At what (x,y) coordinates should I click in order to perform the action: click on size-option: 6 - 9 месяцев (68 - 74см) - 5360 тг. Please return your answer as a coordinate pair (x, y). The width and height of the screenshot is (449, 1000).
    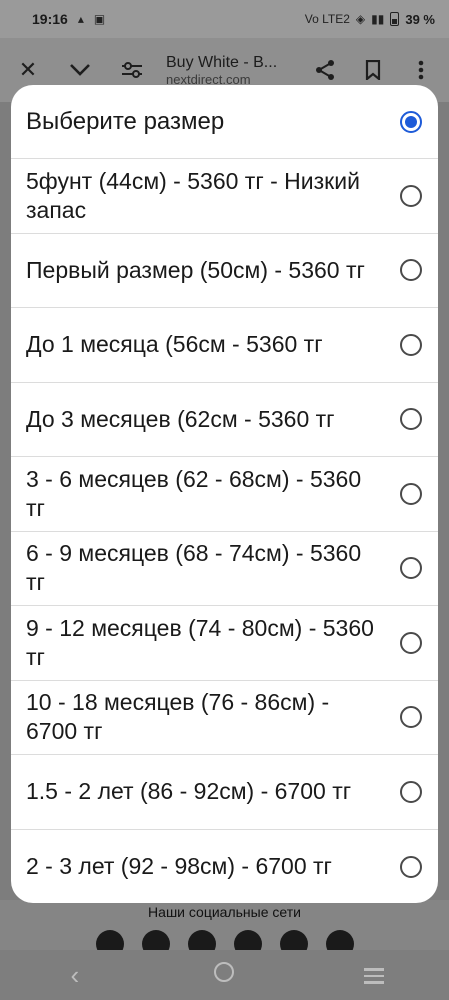
    Looking at the image, I should click on (224, 569).